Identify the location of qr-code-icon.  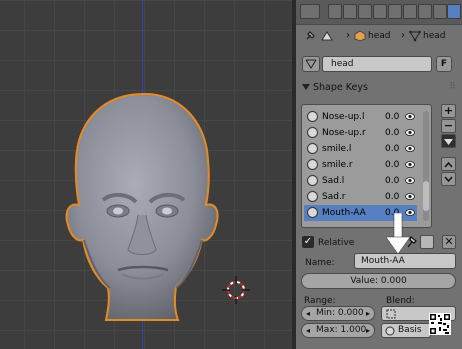
(440, 324).